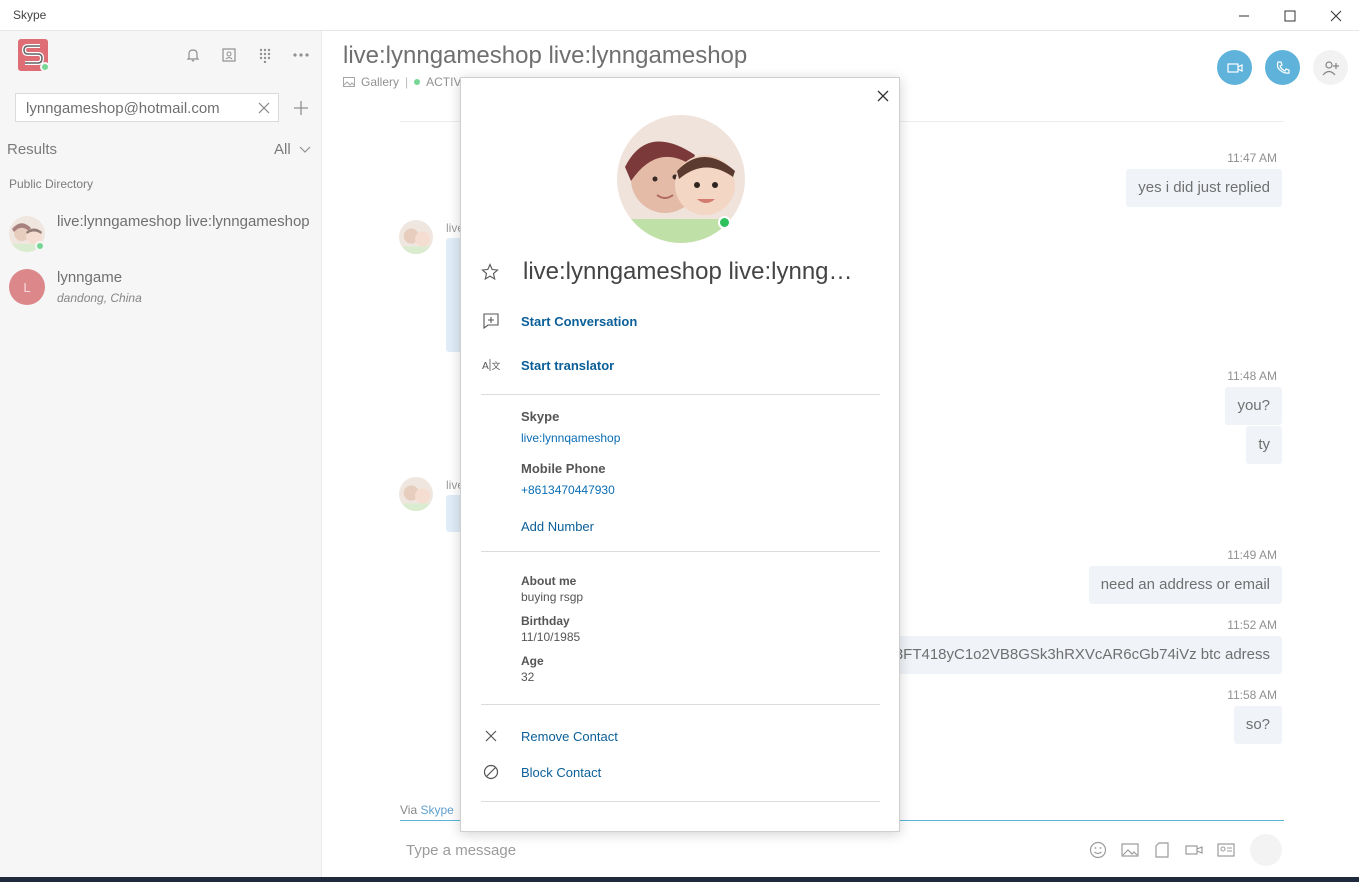  What do you see at coordinates (681, 772) in the screenshot?
I see `block-contact-button: Block Contact` at bounding box center [681, 772].